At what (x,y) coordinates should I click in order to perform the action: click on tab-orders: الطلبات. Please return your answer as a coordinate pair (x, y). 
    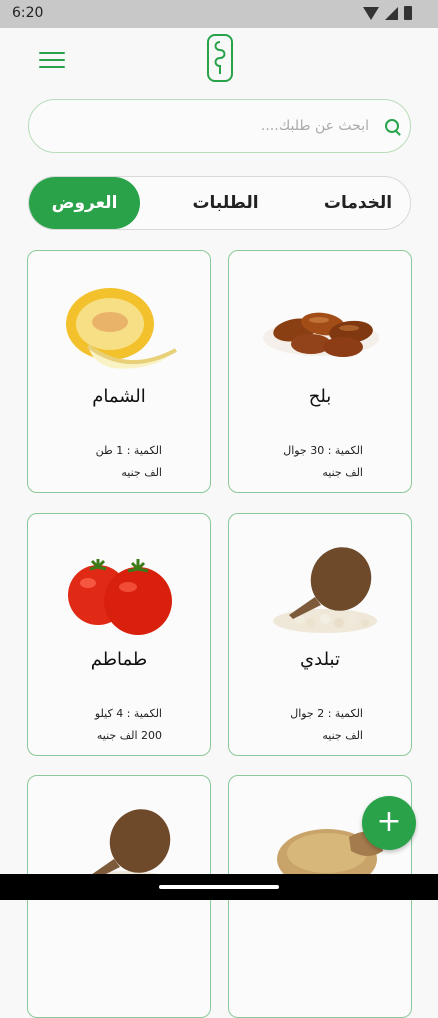
    Looking at the image, I should click on (225, 203).